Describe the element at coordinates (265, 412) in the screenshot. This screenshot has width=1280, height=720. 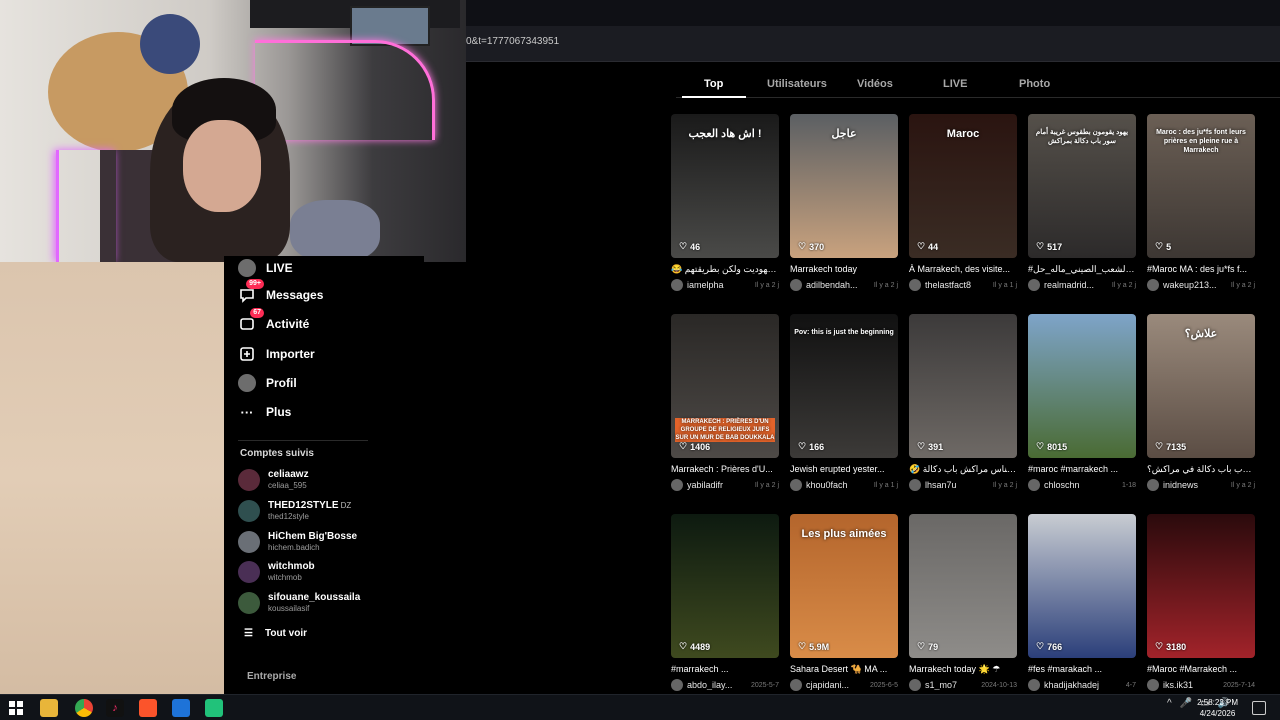
I see `nav-item-more: ··· Plus` at that location.